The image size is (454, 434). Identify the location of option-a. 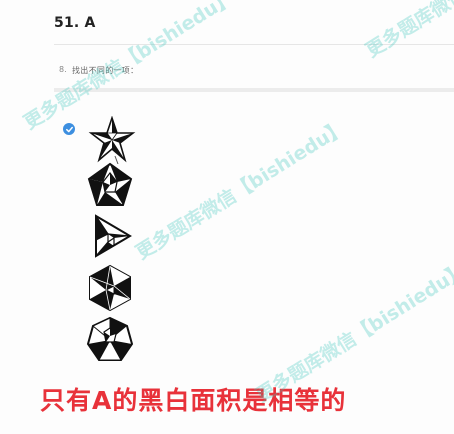
(110, 140).